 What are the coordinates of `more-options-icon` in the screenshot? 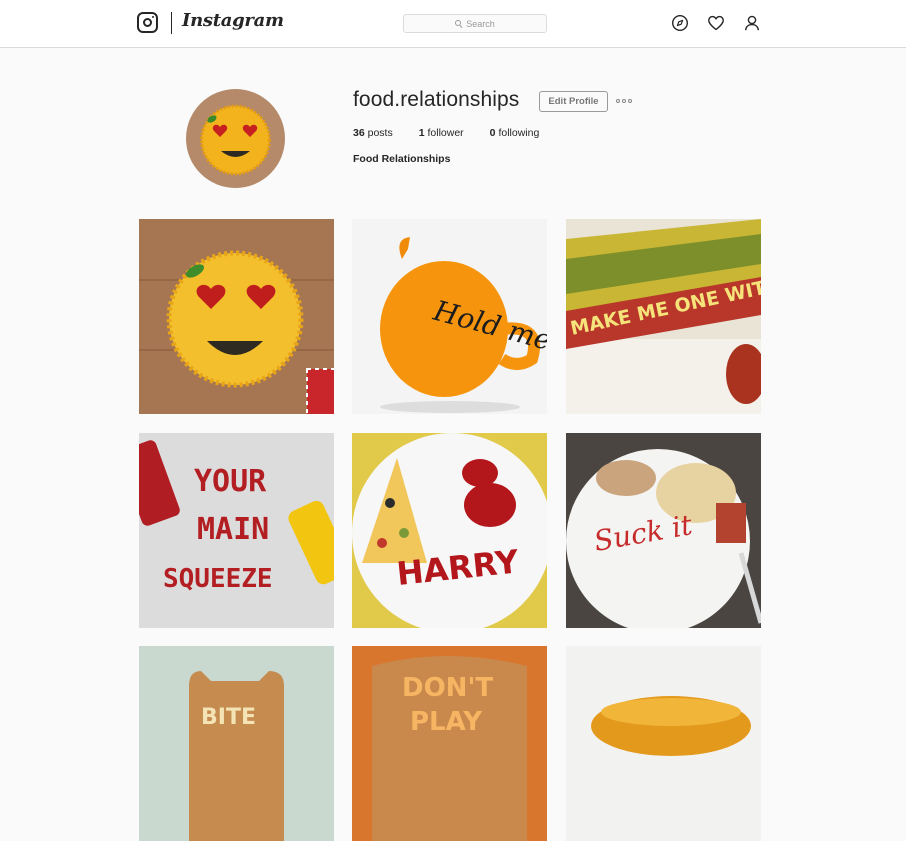 It's located at (626, 101).